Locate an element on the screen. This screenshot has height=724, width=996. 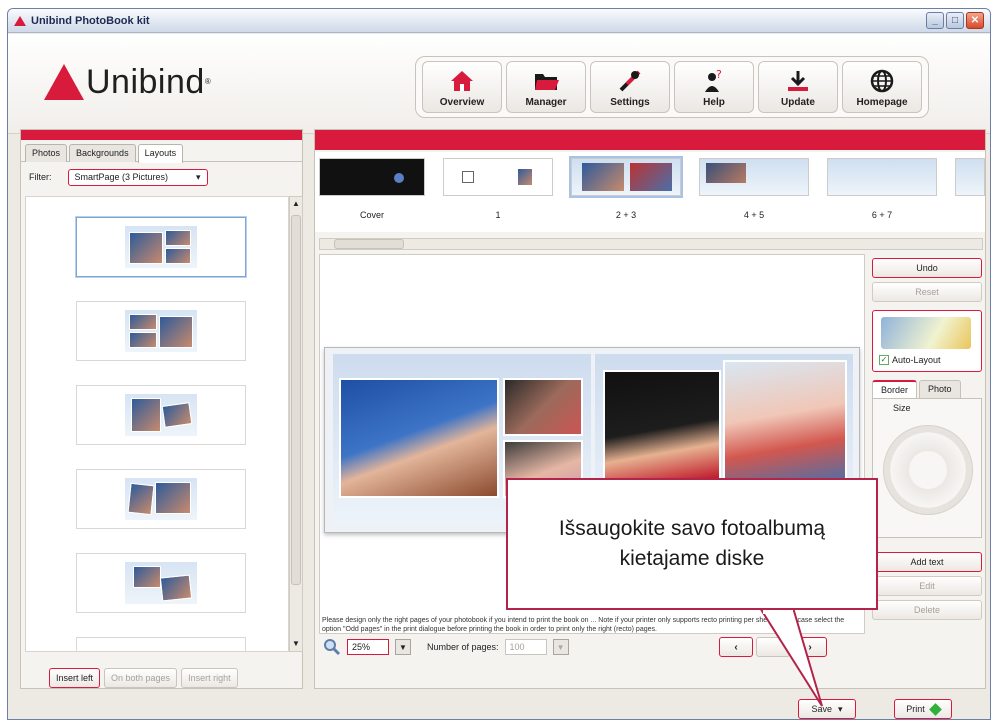
close-button: ✕ is located at coordinates (975, 20).